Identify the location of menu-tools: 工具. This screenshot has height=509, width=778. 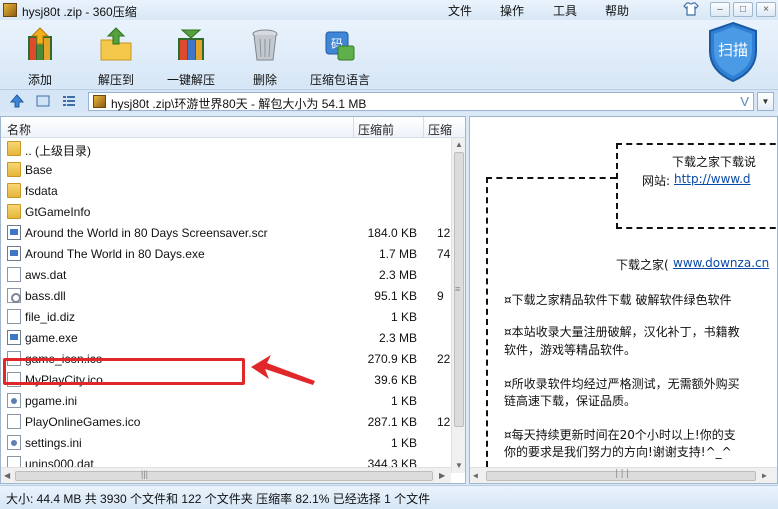
(565, 10).